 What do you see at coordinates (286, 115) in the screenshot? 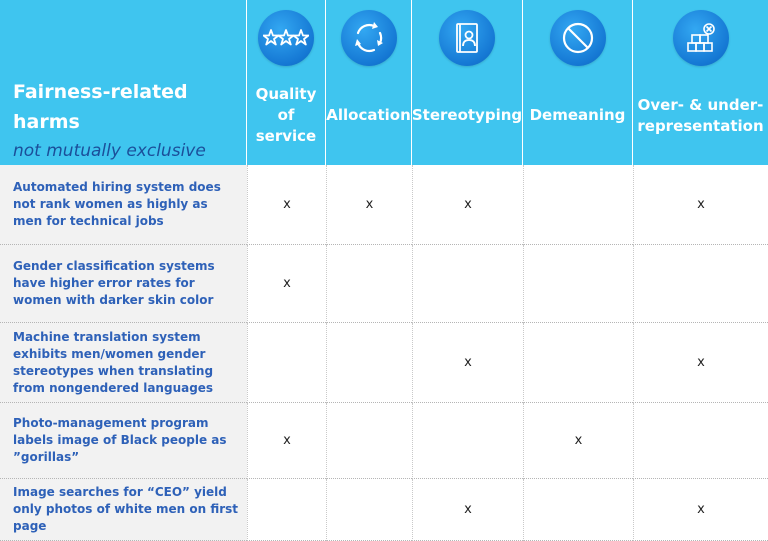
I see `column-label: Quality of service` at bounding box center [286, 115].